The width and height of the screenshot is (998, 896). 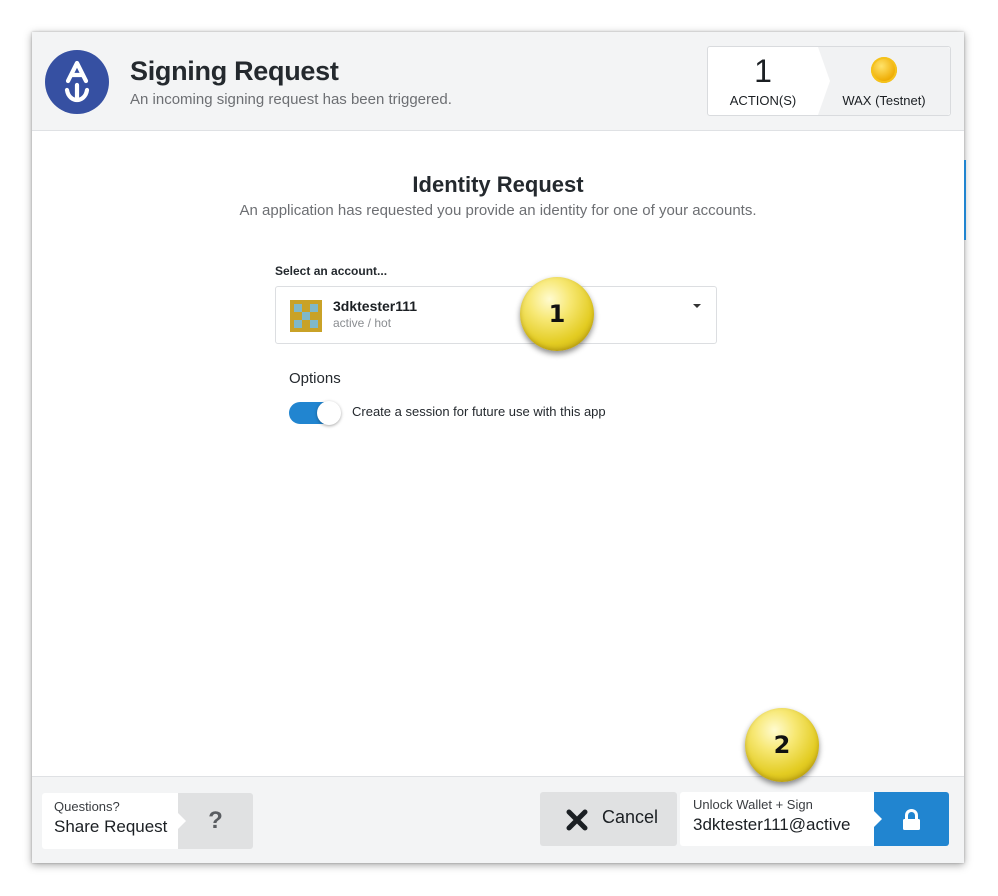 What do you see at coordinates (577, 820) in the screenshot?
I see `close-icon` at bounding box center [577, 820].